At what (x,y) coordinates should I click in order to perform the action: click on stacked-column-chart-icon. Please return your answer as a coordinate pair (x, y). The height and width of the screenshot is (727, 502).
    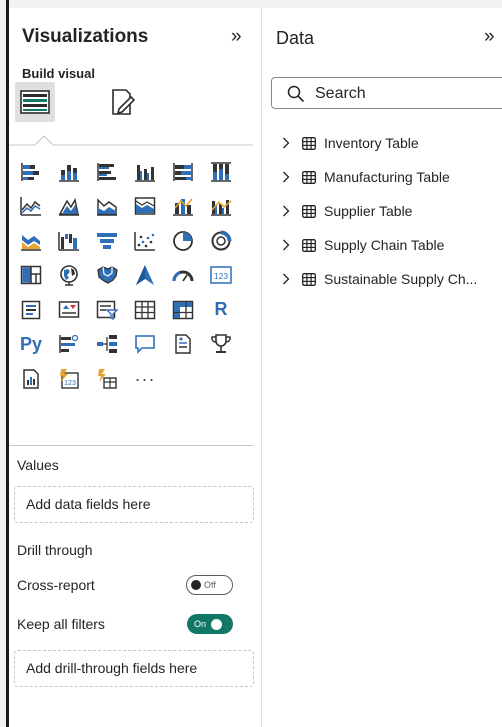
    Looking at the image, I should click on (69, 173).